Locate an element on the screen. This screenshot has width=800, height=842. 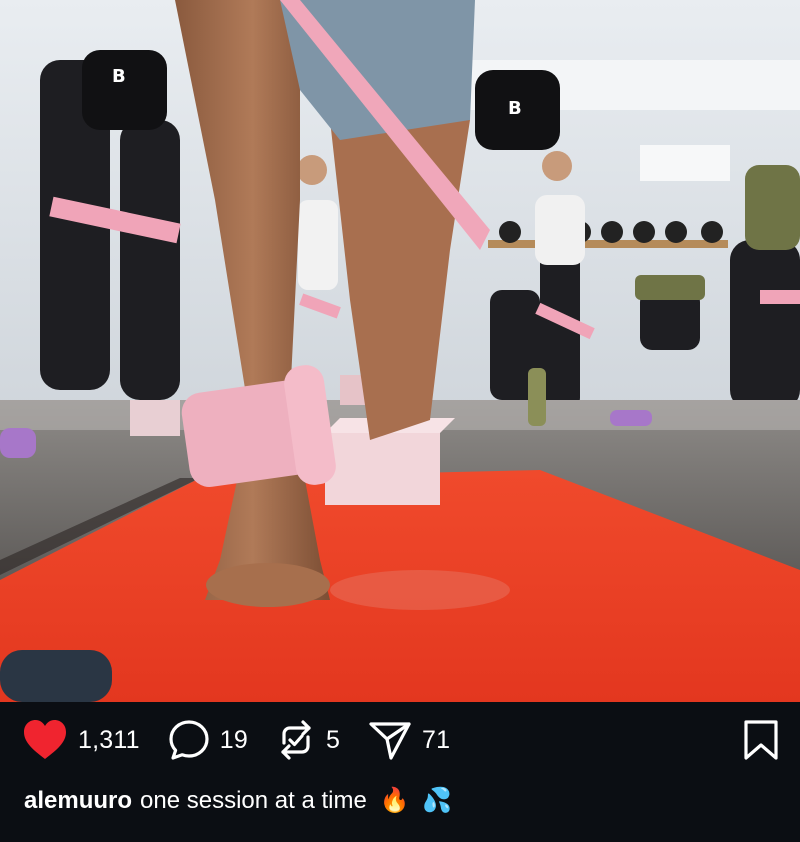
paper-plane-icon is located at coordinates (390, 741).